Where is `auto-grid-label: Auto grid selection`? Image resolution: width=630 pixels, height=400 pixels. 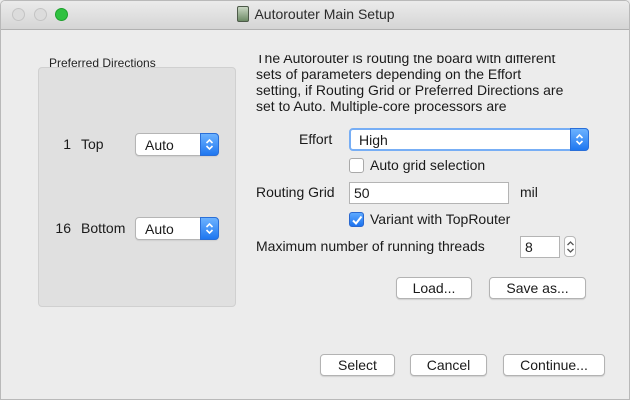 auto-grid-label: Auto grid selection is located at coordinates (428, 165).